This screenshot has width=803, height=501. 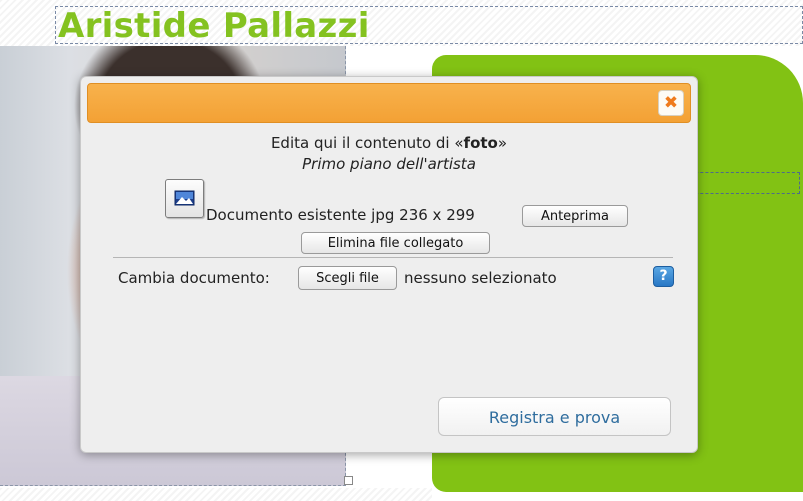 I want to click on choose-file-button: Scegli file, so click(x=347, y=278).